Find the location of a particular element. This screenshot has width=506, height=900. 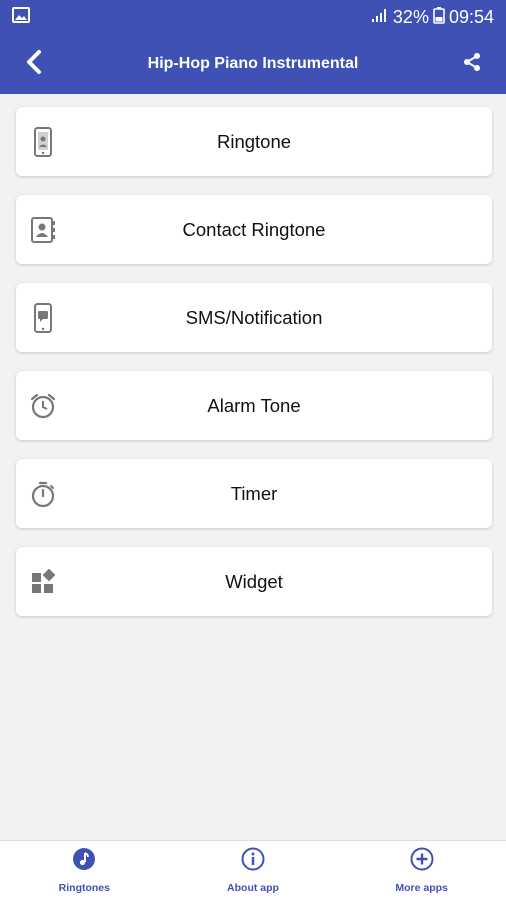

nav-item-ringtones: Ringtones is located at coordinates (84, 870).